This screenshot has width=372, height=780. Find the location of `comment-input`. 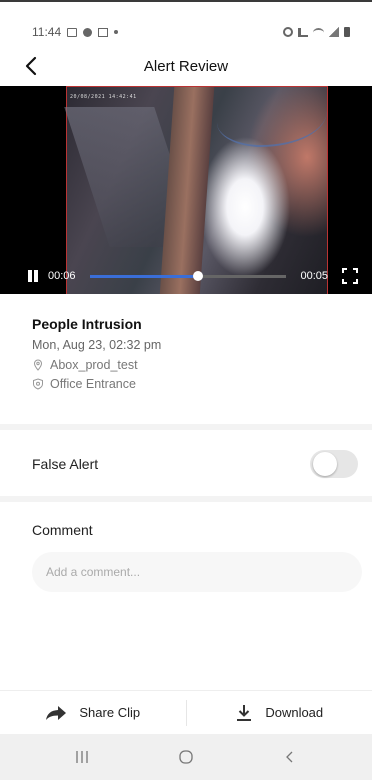

comment-input is located at coordinates (197, 572).